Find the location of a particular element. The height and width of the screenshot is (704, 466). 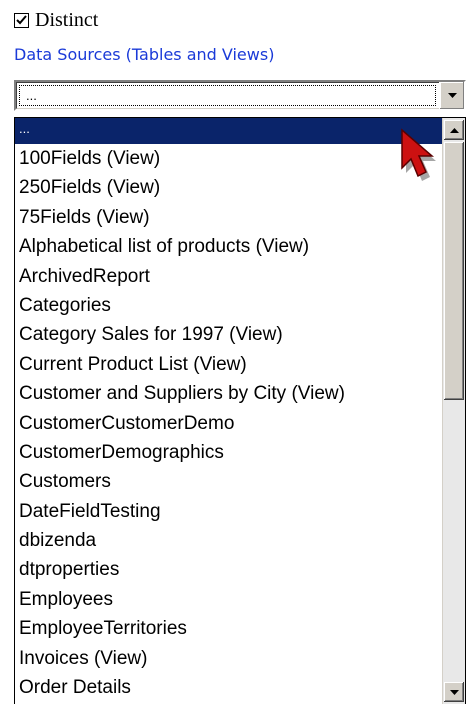

scroll-up-arrow-icon is located at coordinates (454, 130).